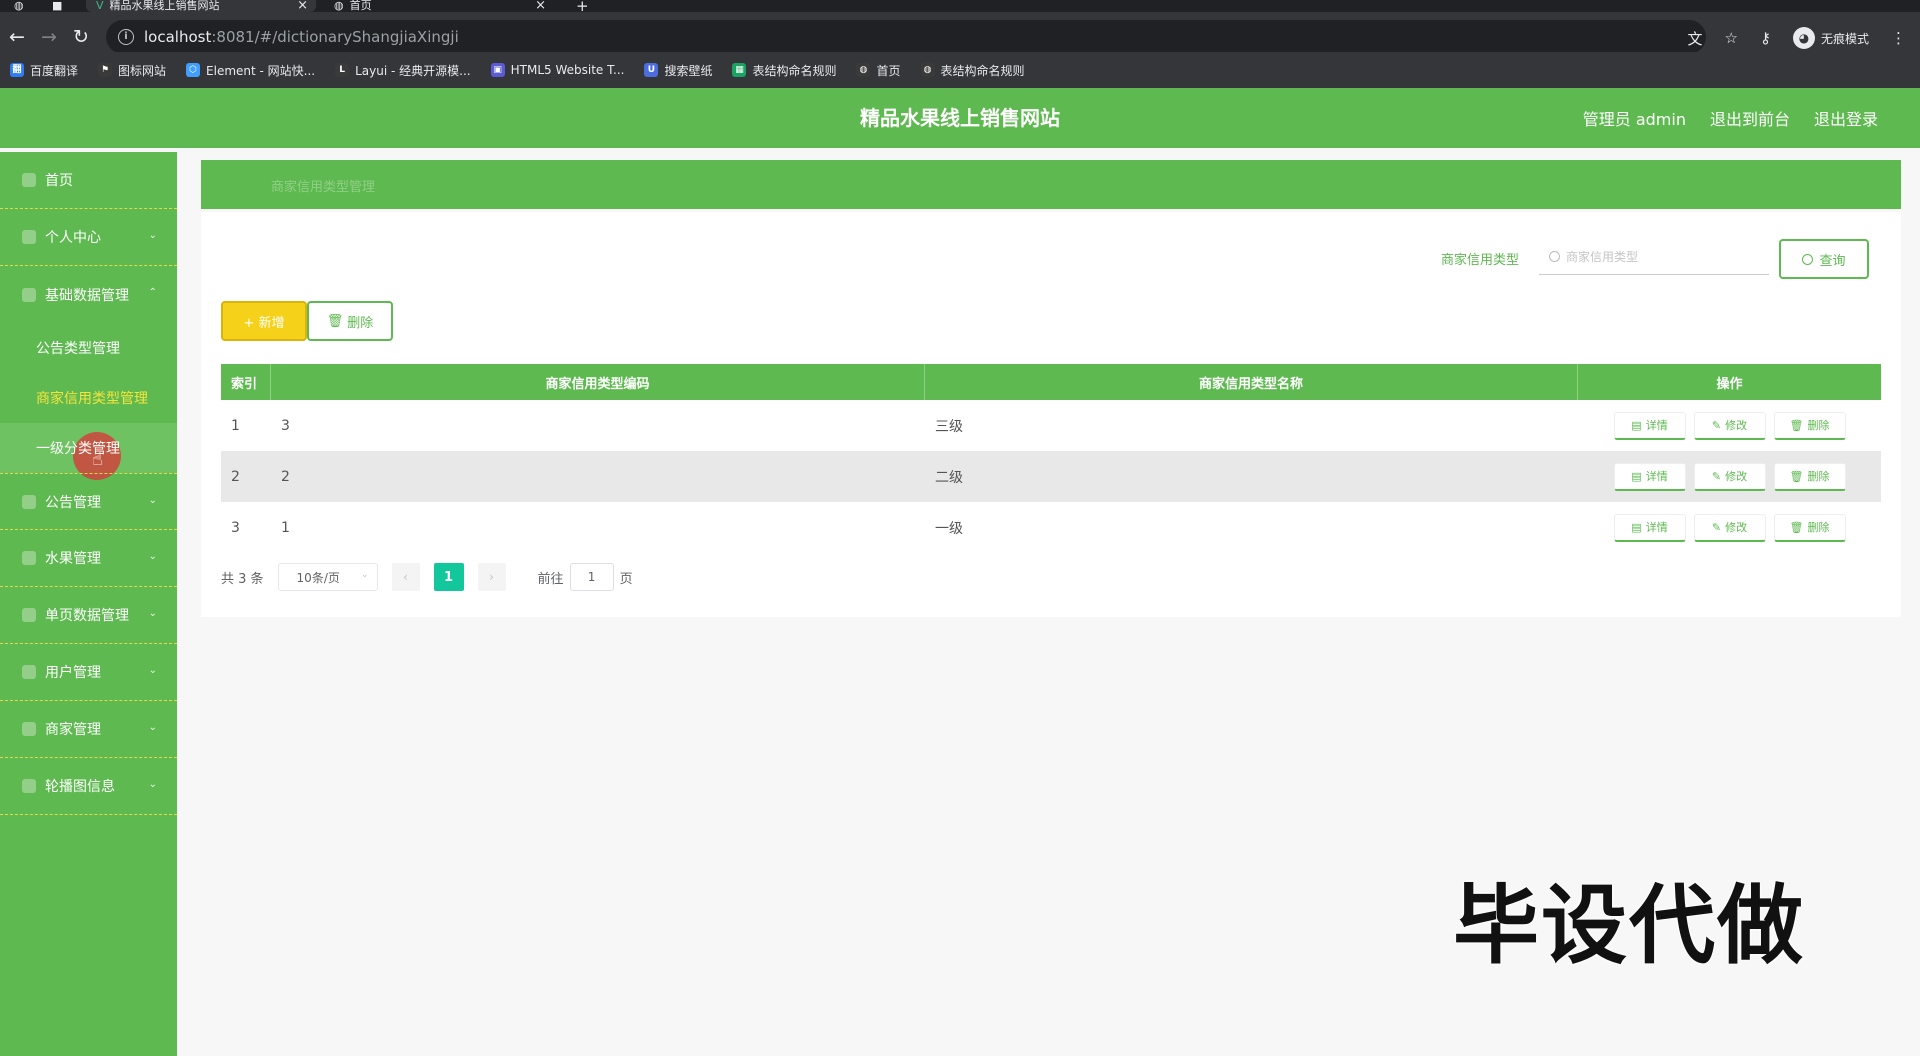  What do you see at coordinates (1554, 256) in the screenshot?
I see `search-icon` at bounding box center [1554, 256].